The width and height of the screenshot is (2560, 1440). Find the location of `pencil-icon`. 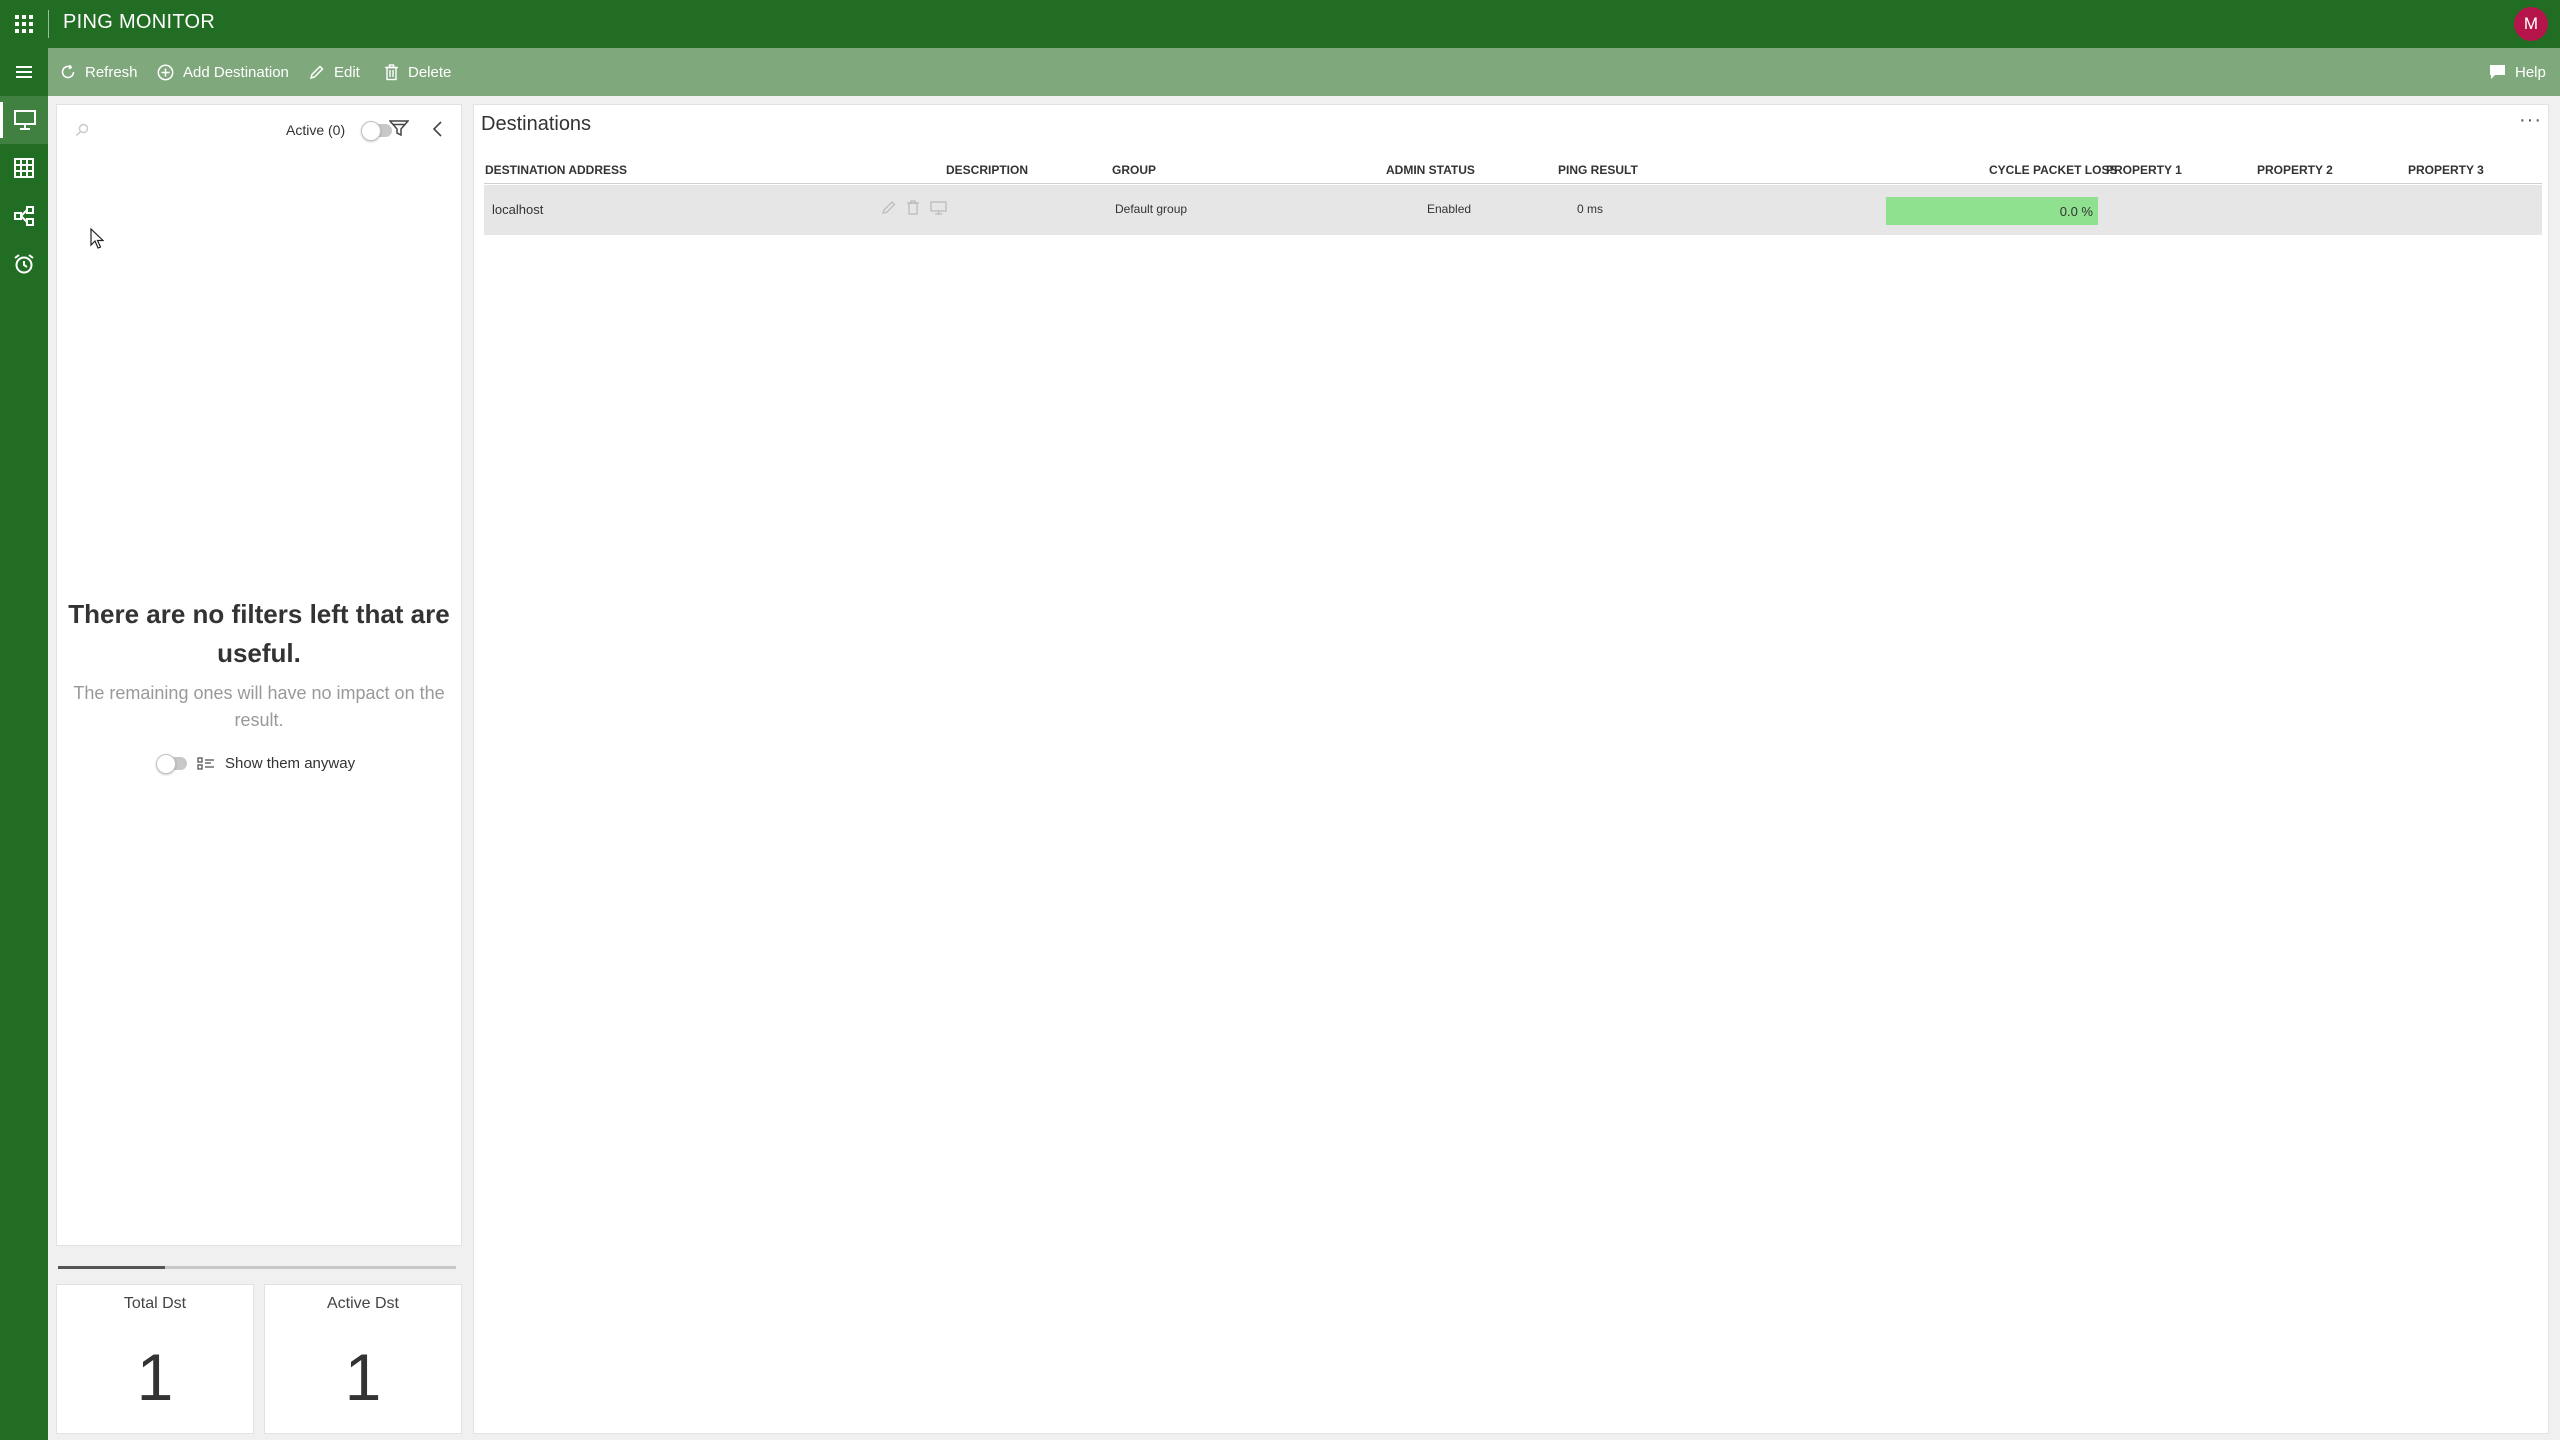

pencil-icon is located at coordinates (316, 71).